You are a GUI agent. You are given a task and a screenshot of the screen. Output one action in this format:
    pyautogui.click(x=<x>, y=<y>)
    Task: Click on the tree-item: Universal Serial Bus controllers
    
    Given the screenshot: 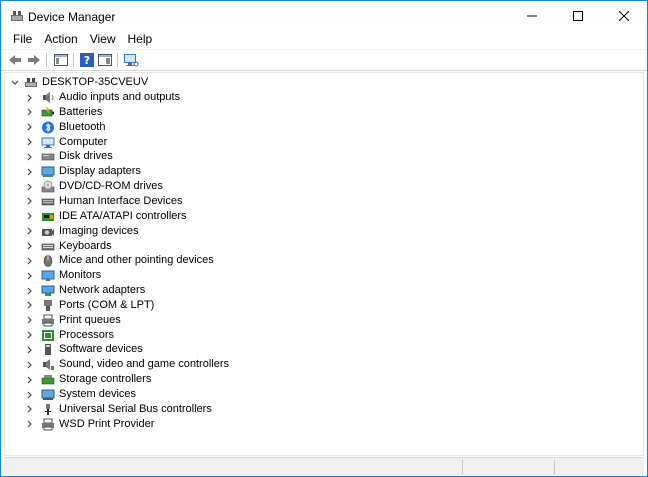 What is the action you would take?
    pyautogui.click(x=118, y=409)
    